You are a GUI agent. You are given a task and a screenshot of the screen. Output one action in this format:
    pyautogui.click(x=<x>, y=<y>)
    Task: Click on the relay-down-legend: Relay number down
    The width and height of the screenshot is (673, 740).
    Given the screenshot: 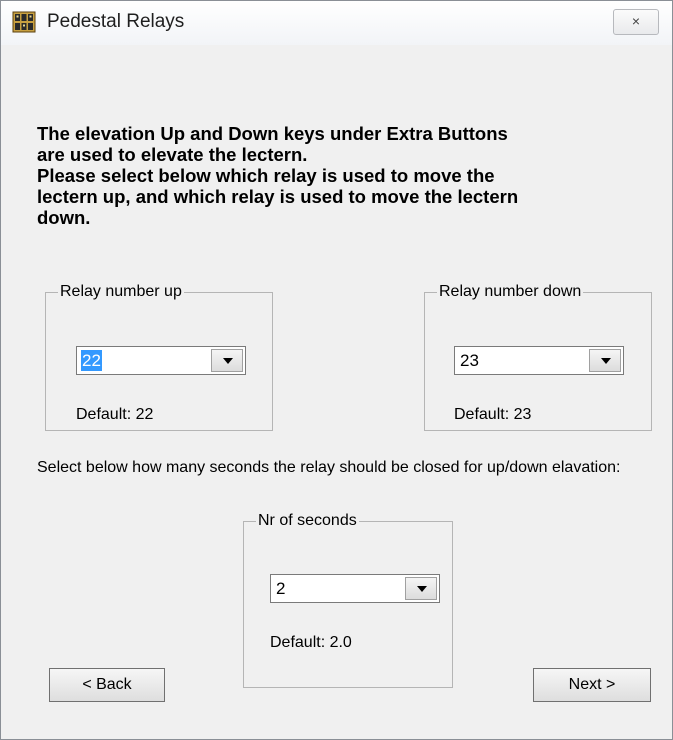 What is the action you would take?
    pyautogui.click(x=510, y=291)
    